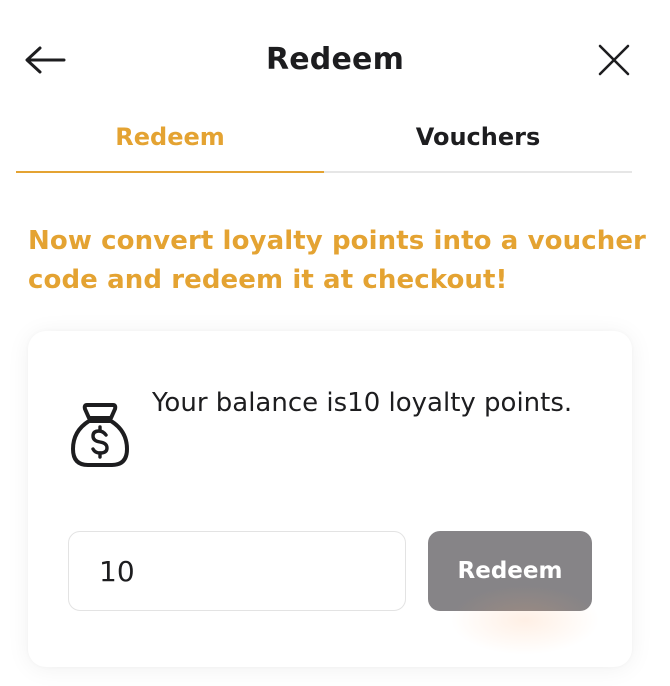 The image size is (670, 686). Describe the element at coordinates (170, 143) in the screenshot. I see `tab-redeem: Redeem` at that location.